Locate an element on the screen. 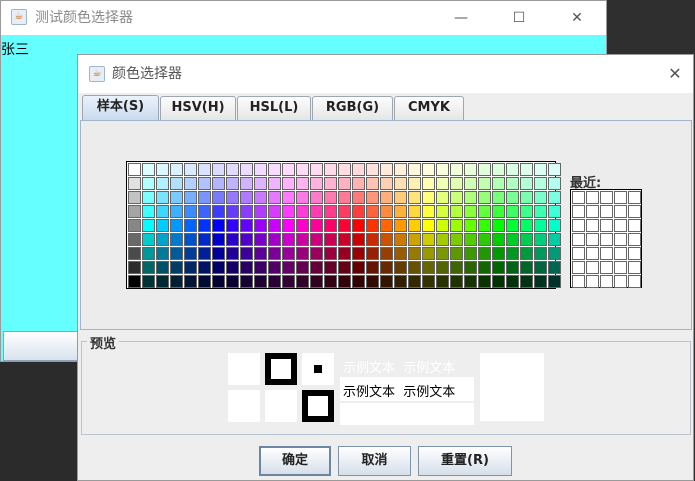  cancel-button: 取消 is located at coordinates (374, 461).